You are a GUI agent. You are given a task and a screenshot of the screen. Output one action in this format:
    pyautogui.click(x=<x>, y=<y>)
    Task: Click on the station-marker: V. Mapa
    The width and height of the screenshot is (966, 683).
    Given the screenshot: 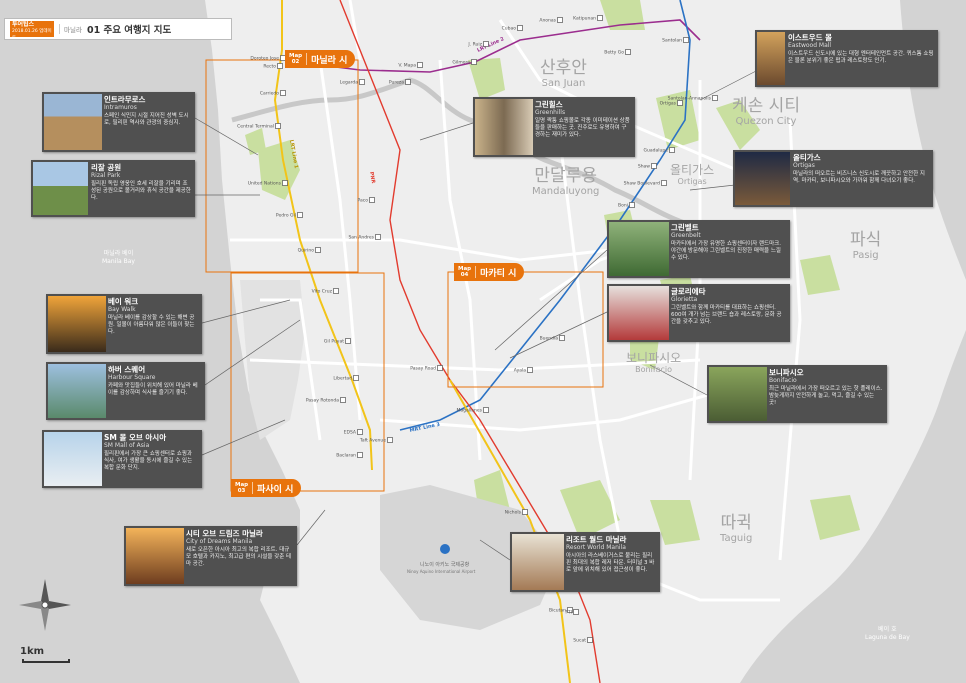 What is the action you would take?
    pyautogui.click(x=410, y=65)
    